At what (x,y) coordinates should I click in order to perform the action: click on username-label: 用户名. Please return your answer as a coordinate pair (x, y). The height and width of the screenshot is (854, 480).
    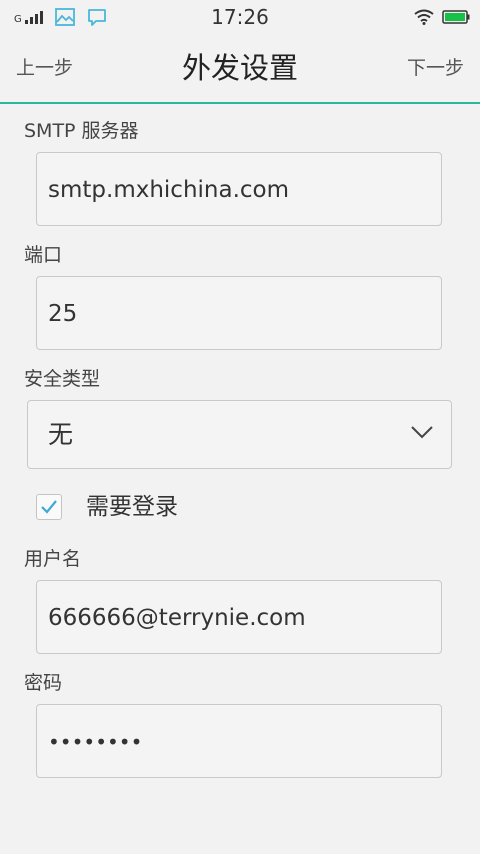
    Looking at the image, I should click on (53, 559).